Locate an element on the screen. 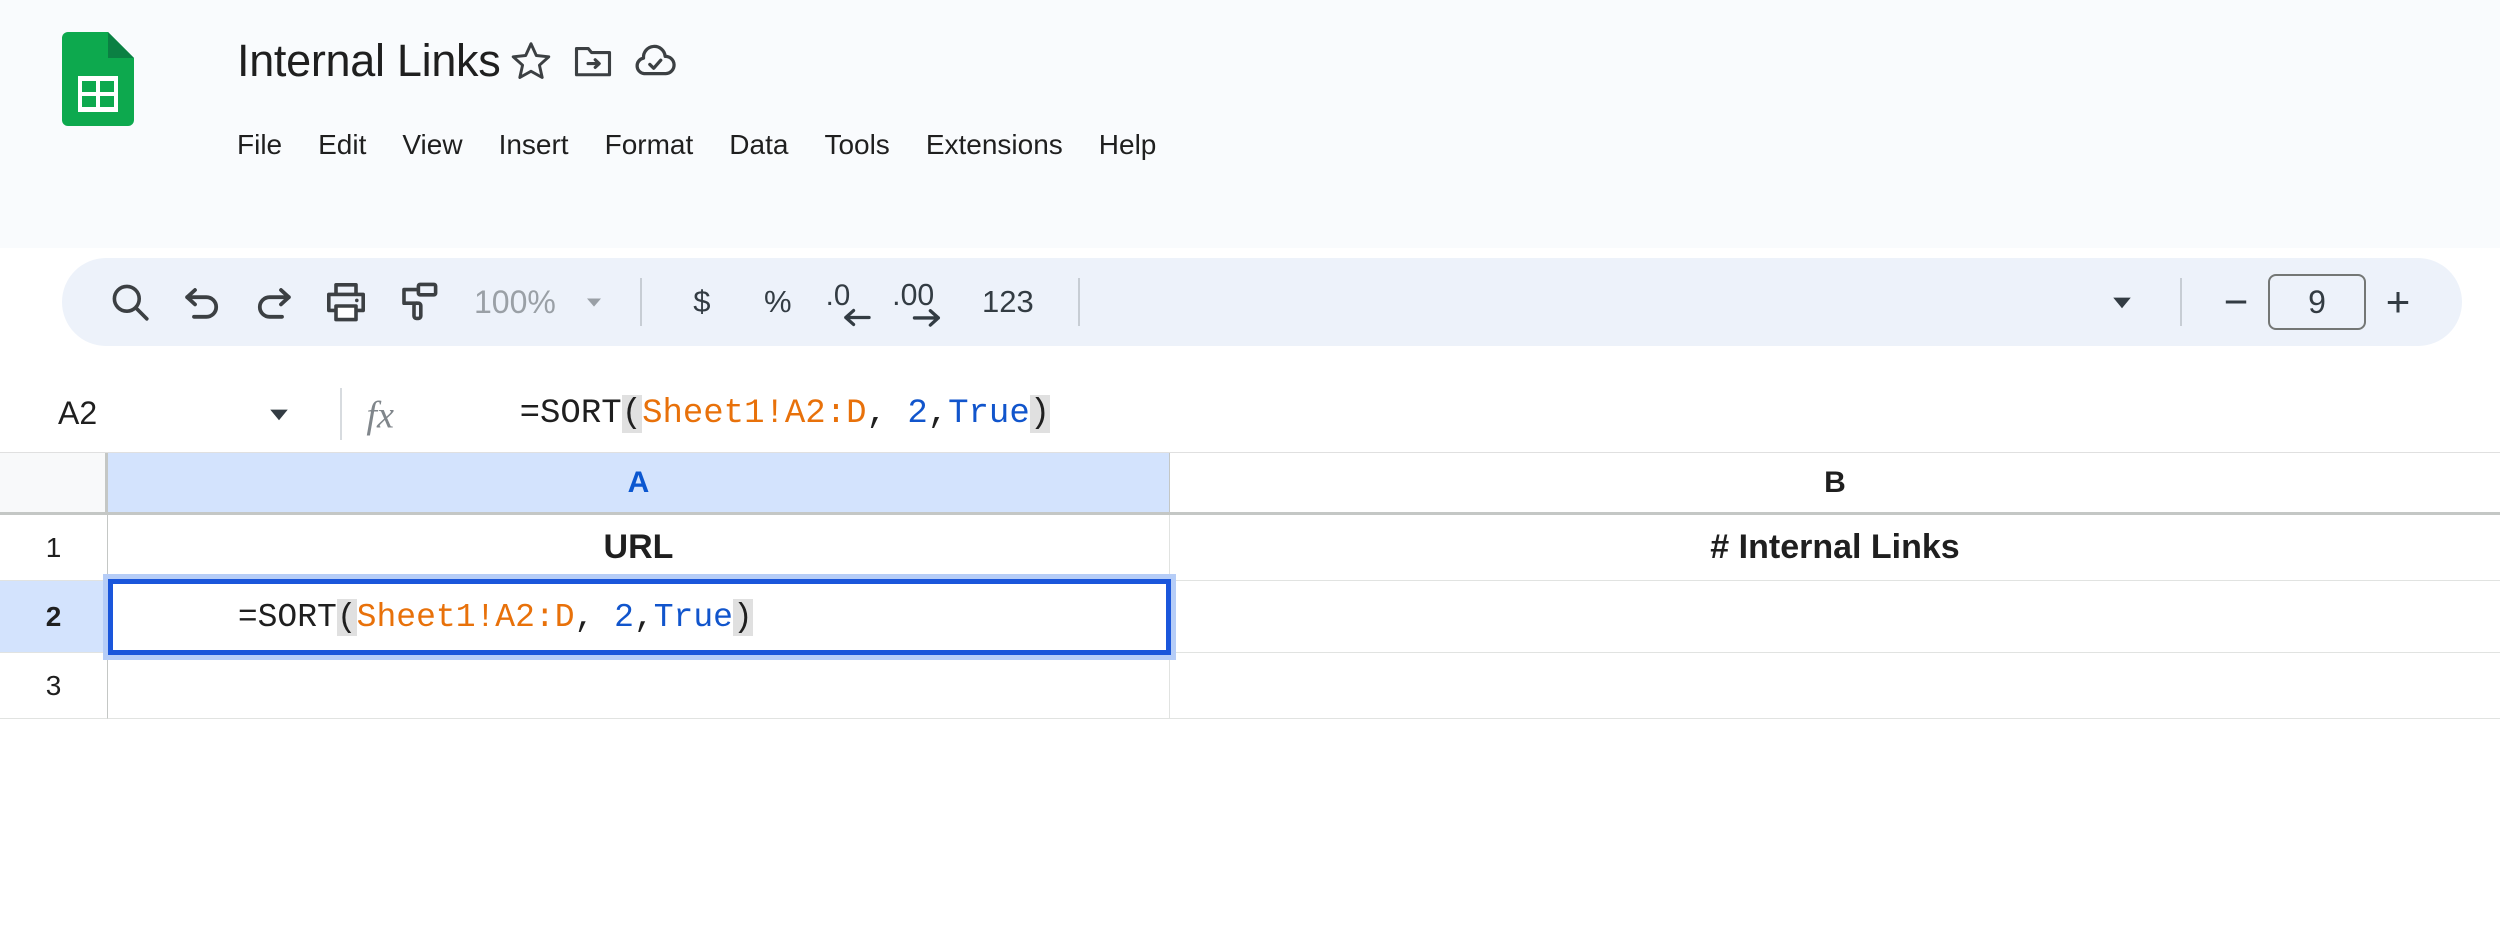 This screenshot has width=2500, height=947. formula-token-fn: =SORT is located at coordinates (570, 413).